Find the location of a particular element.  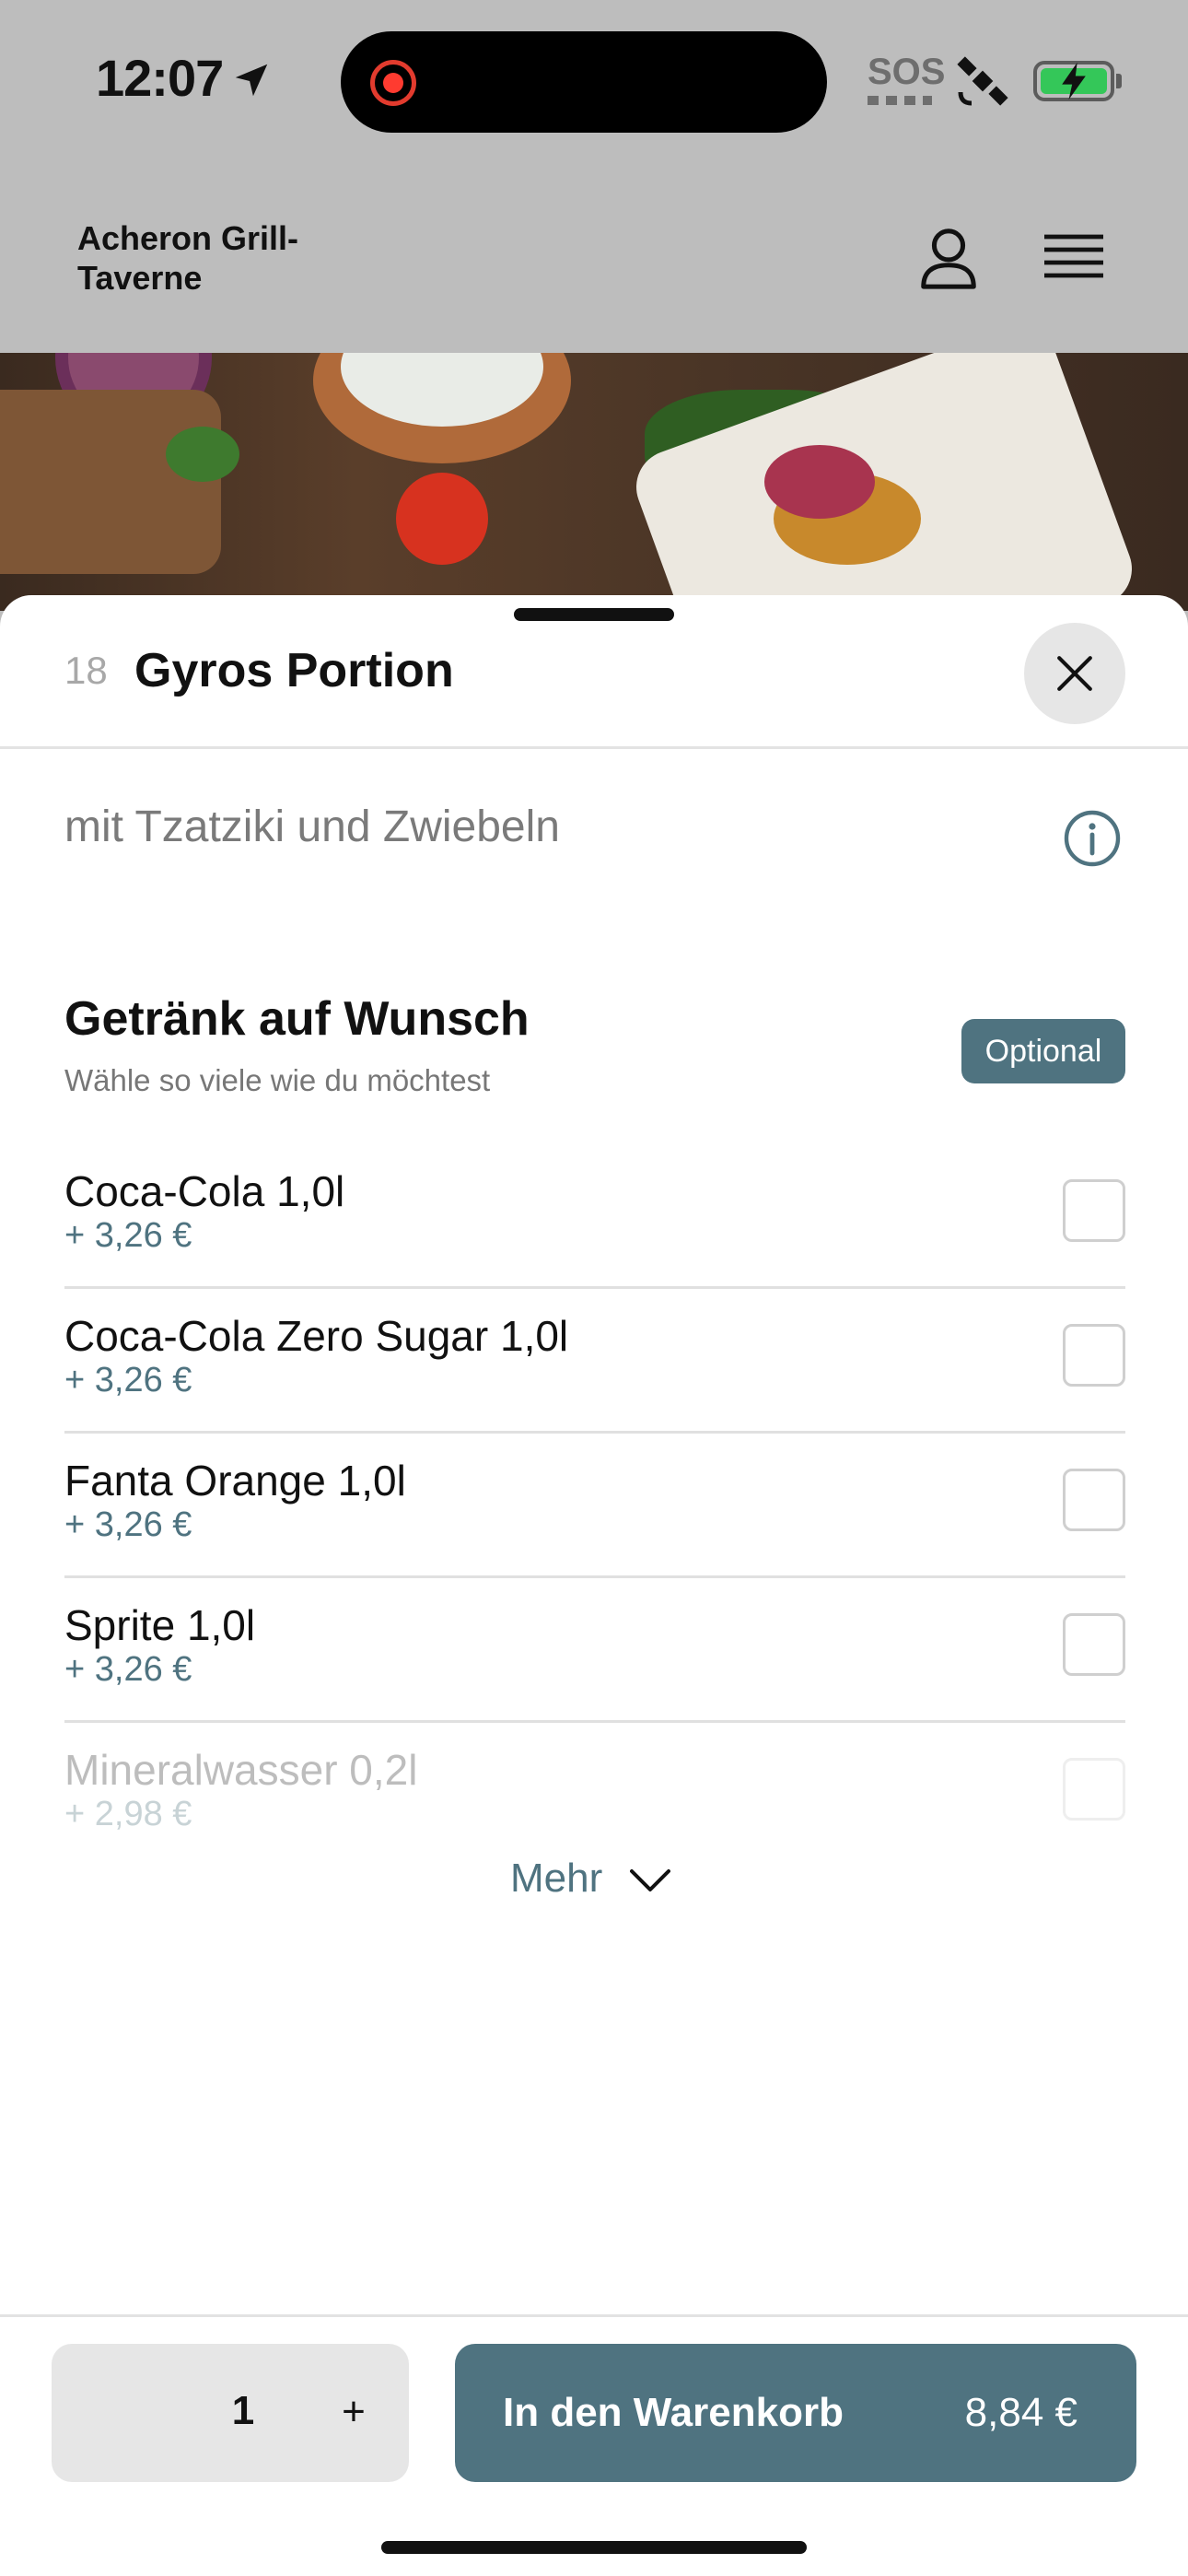

close-button is located at coordinates (1074, 673).